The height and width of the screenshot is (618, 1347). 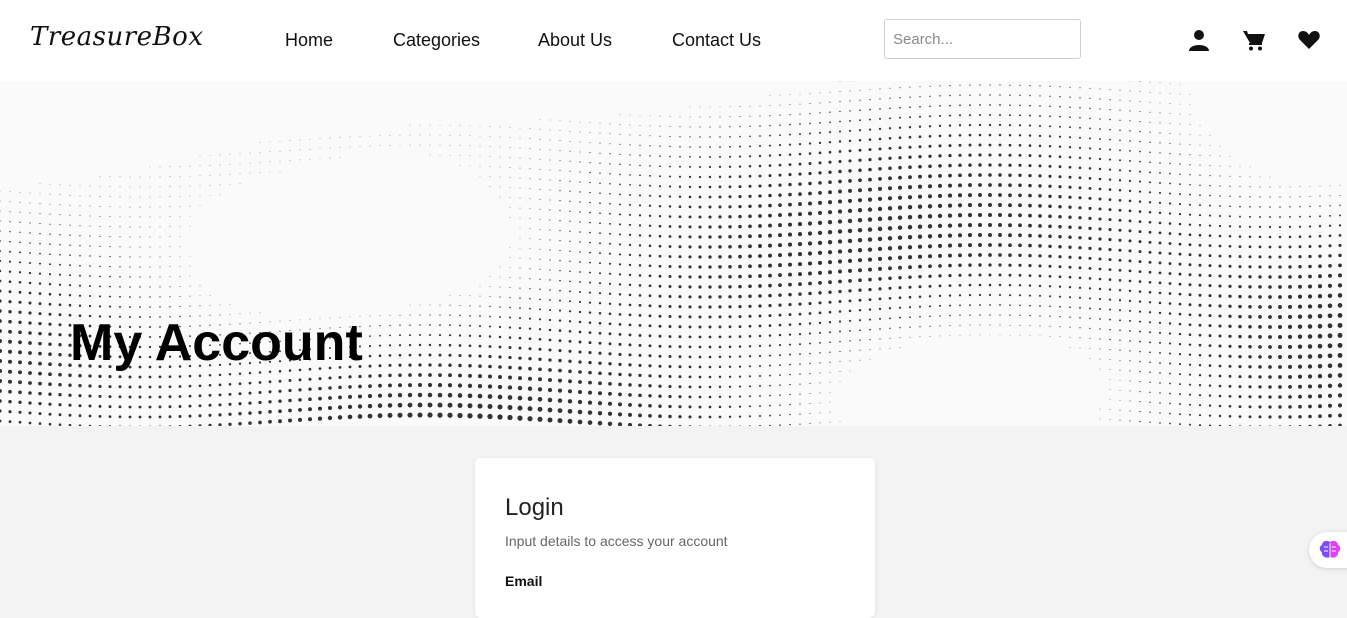 I want to click on user-icon, so click(x=1199, y=40).